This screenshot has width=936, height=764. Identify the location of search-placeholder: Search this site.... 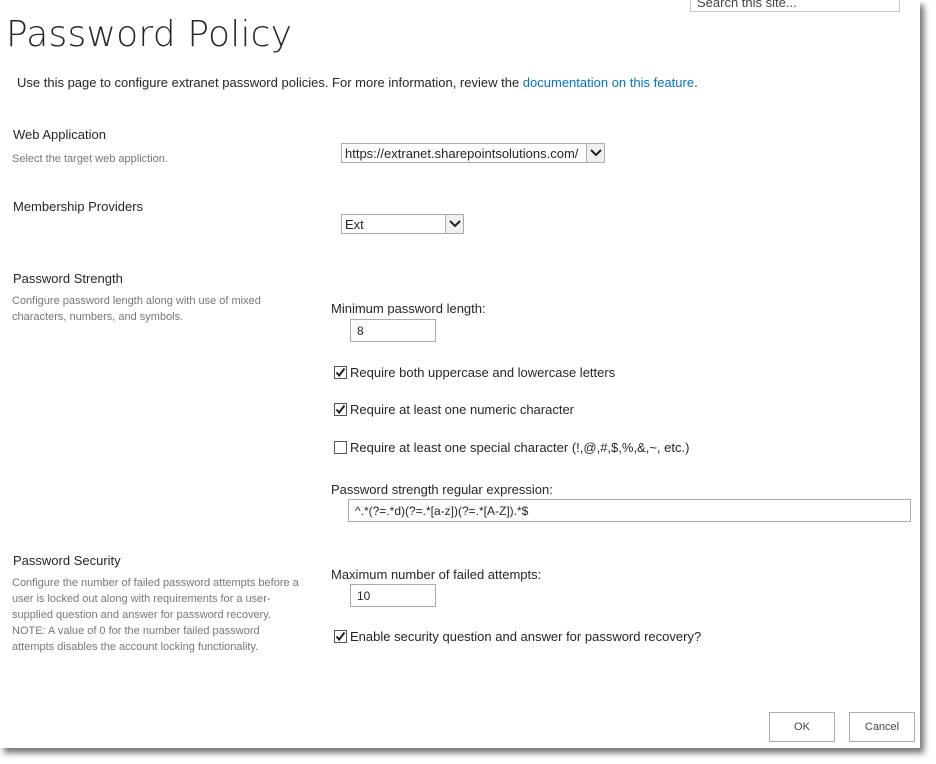
(747, 5).